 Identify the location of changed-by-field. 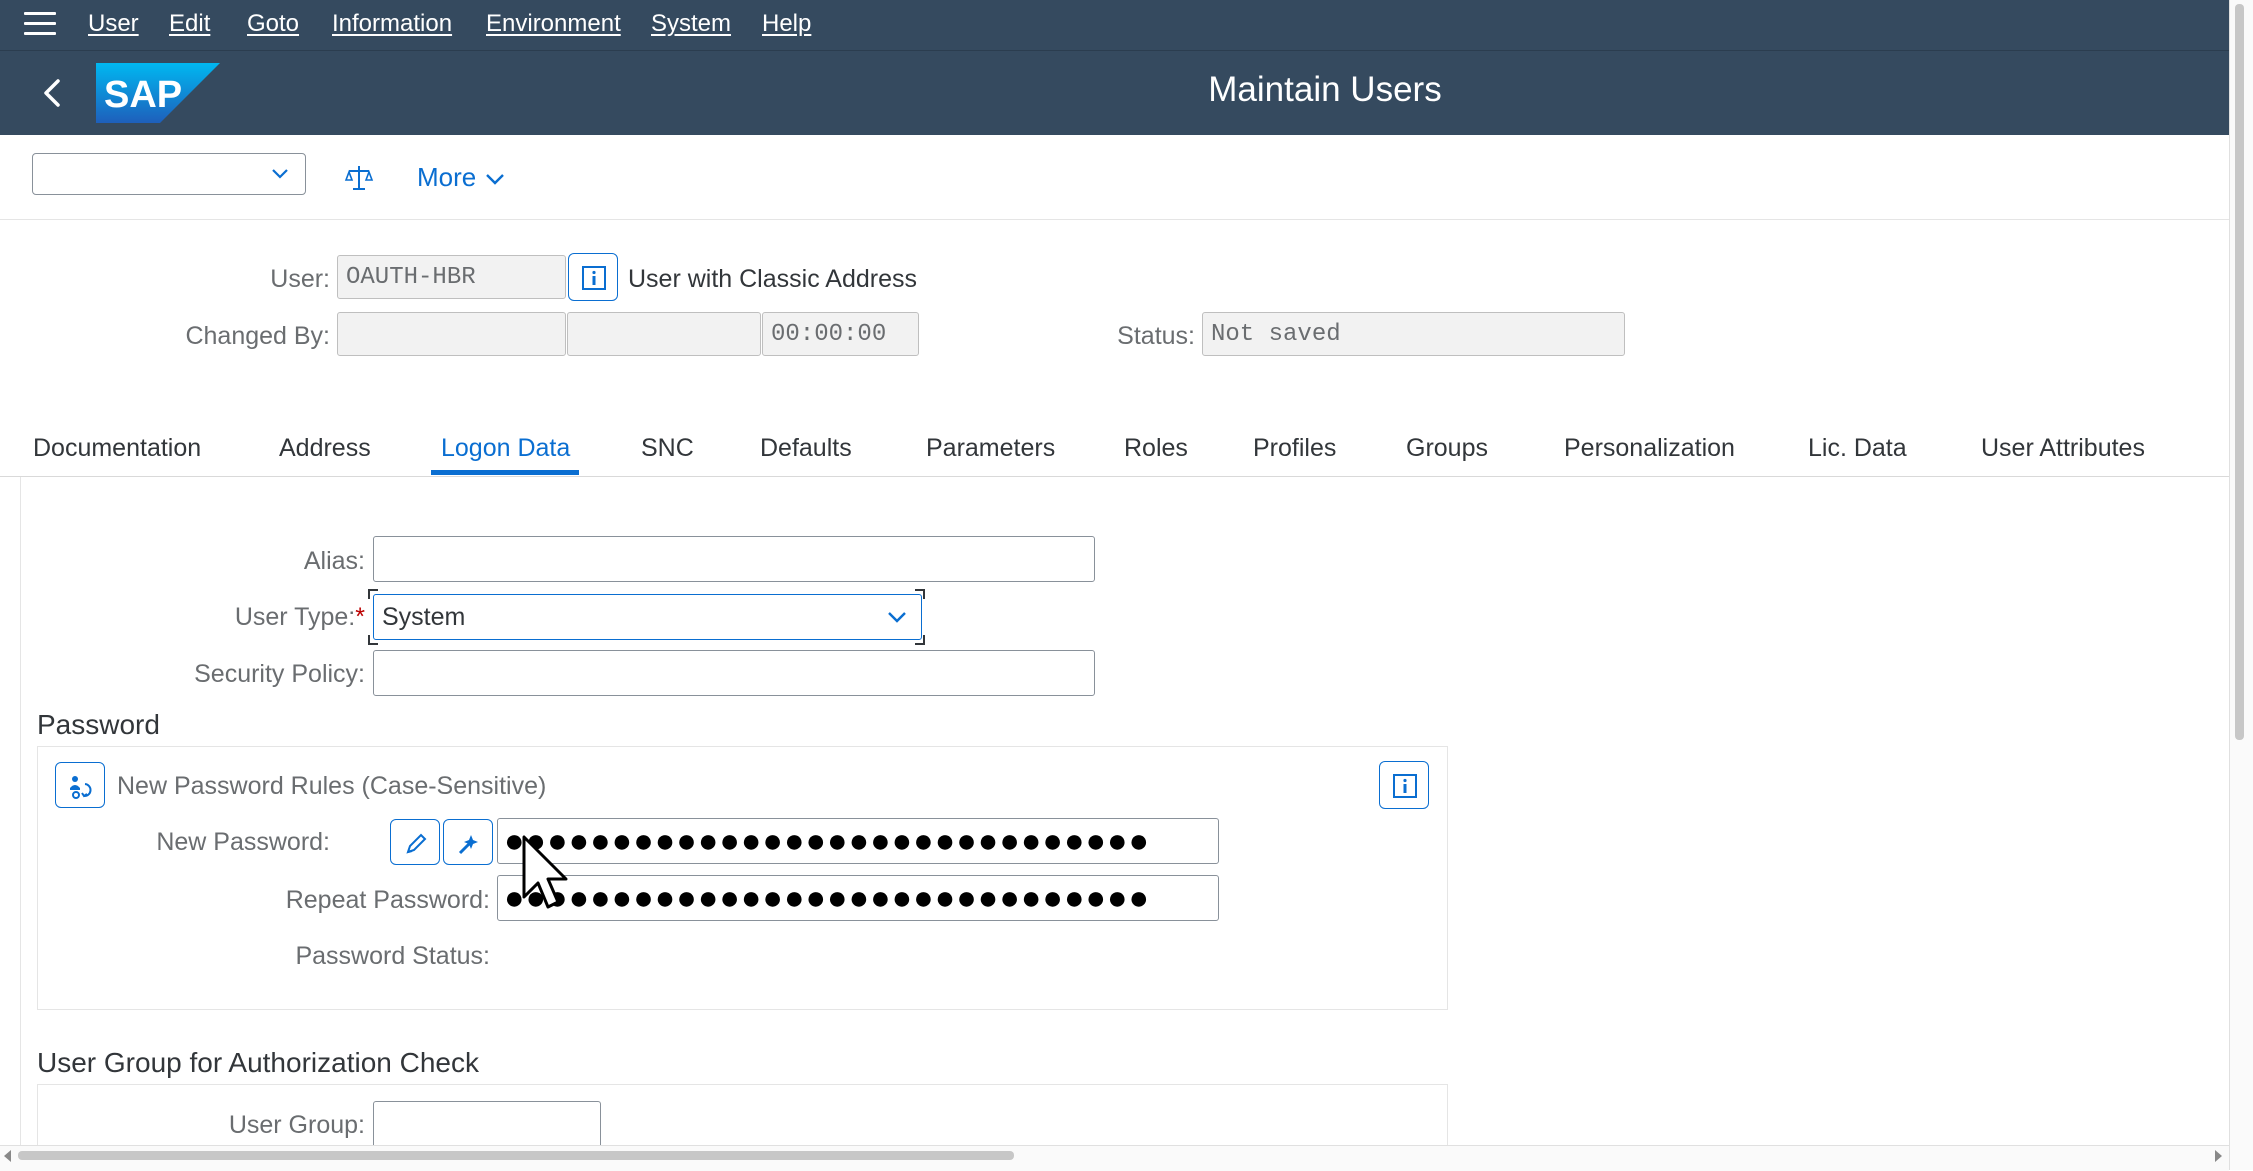
(451, 334).